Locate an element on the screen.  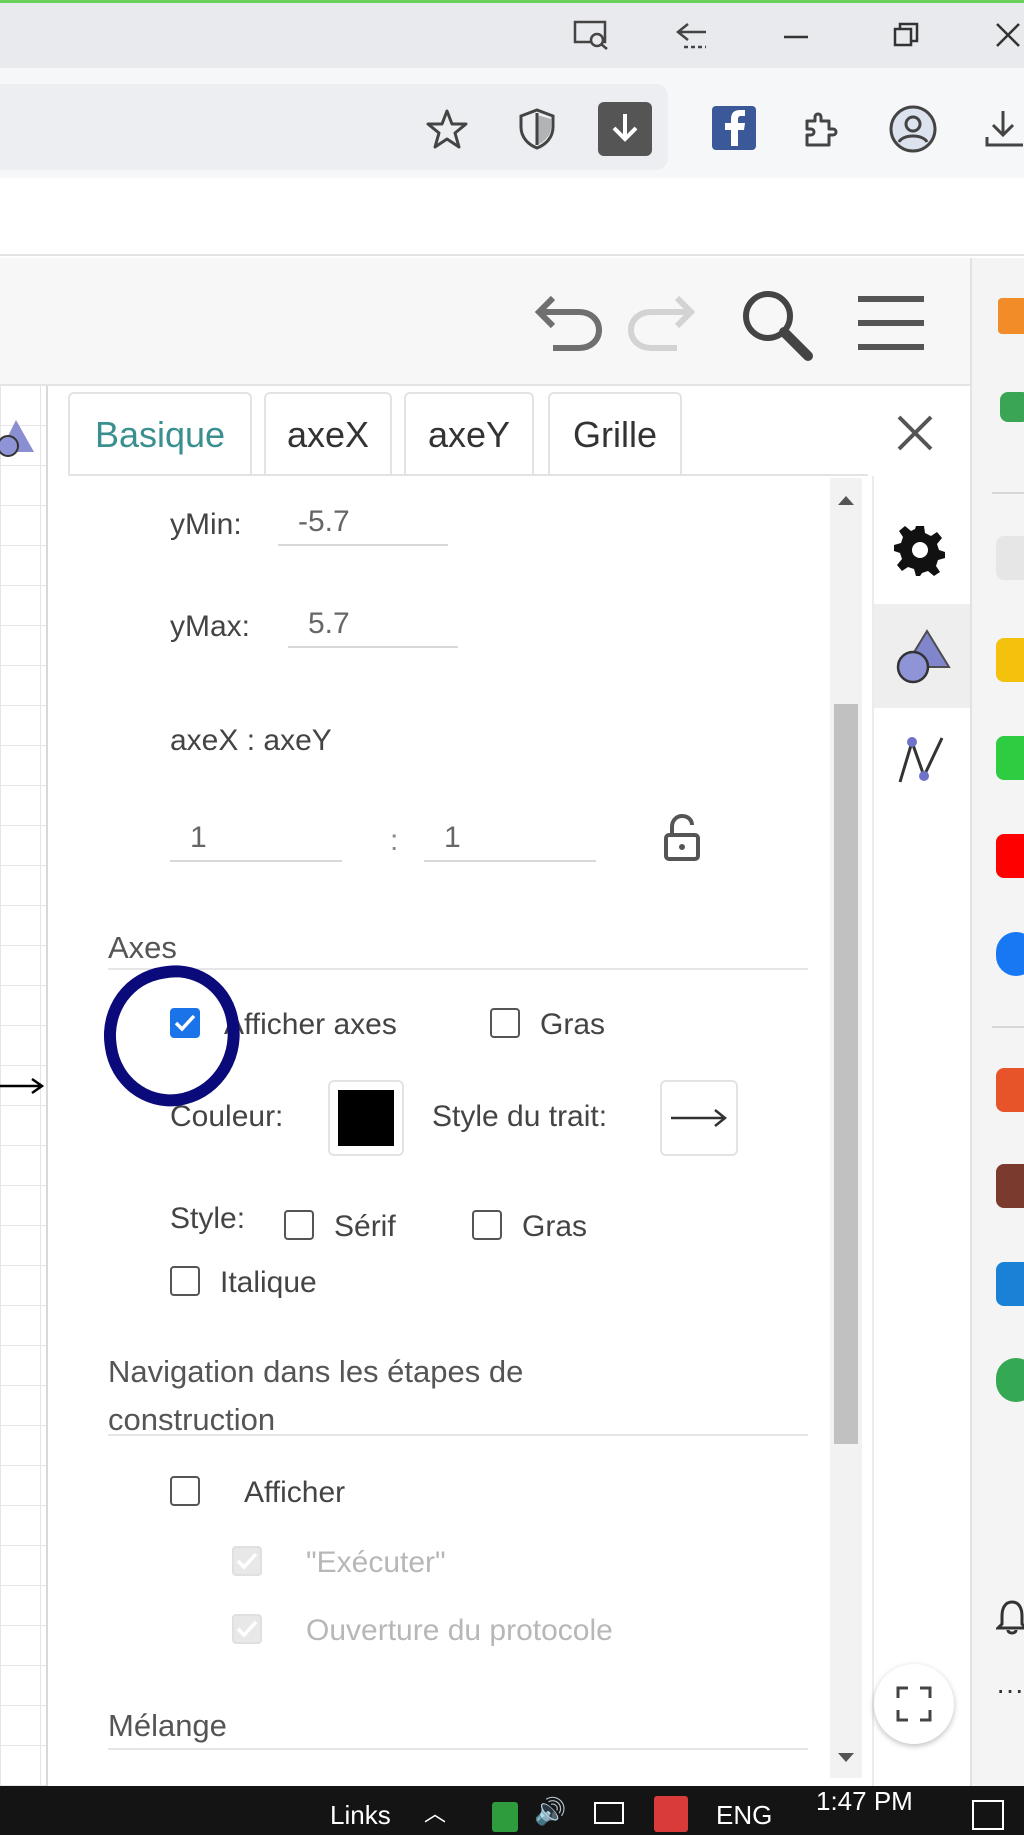
ratio-label: axeX : axeY is located at coordinates (251, 740).